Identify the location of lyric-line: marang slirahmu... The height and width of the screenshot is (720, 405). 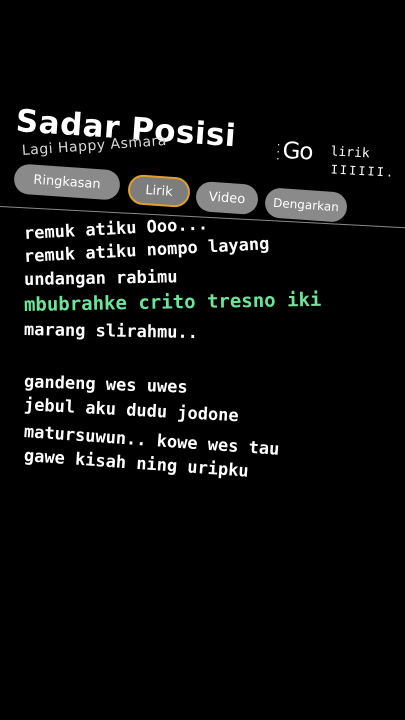
(111, 332).